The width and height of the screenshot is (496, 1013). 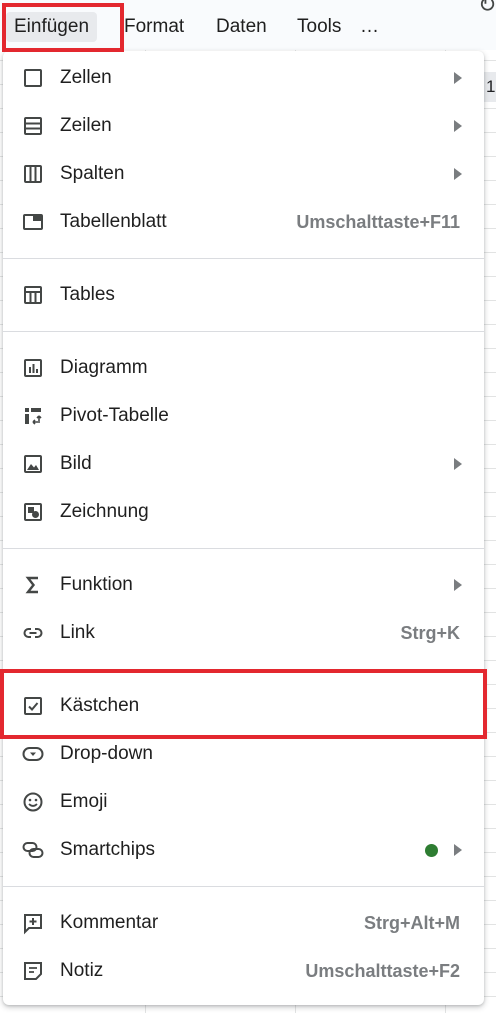 I want to click on add-comment-icon, so click(x=33, y=923).